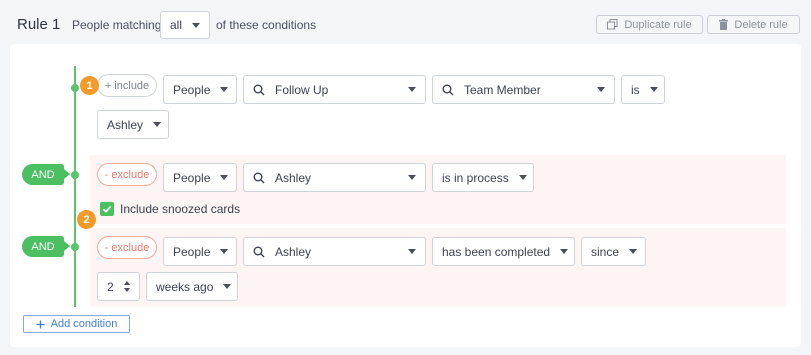  Describe the element at coordinates (86, 219) in the screenshot. I see `step-marker-2: 2` at that location.